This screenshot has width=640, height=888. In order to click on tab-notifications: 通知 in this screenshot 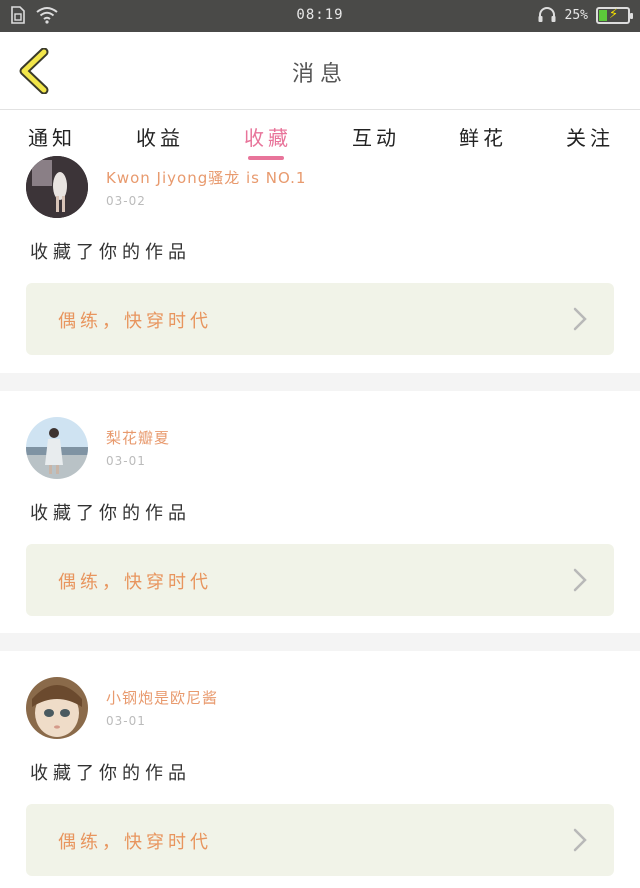, I will do `click(52, 136)`.